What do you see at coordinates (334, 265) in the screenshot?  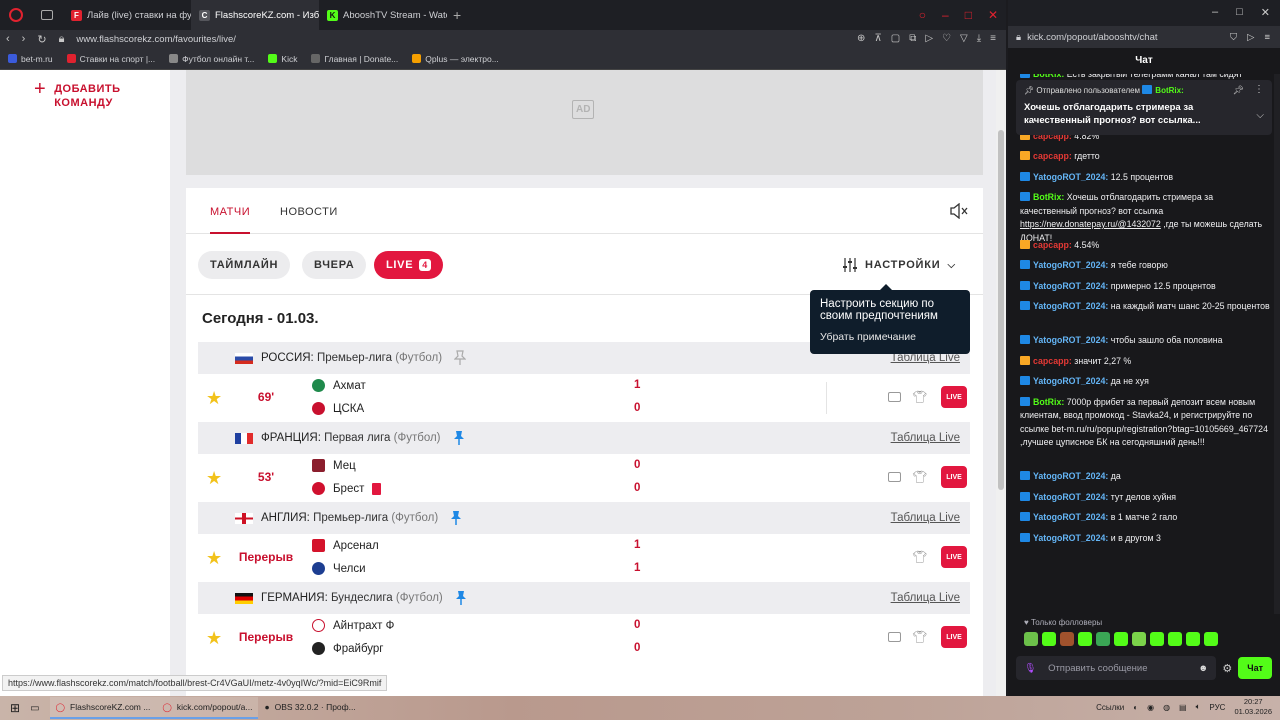 I see `yesterday-filter-button: ВЧЕРА` at bounding box center [334, 265].